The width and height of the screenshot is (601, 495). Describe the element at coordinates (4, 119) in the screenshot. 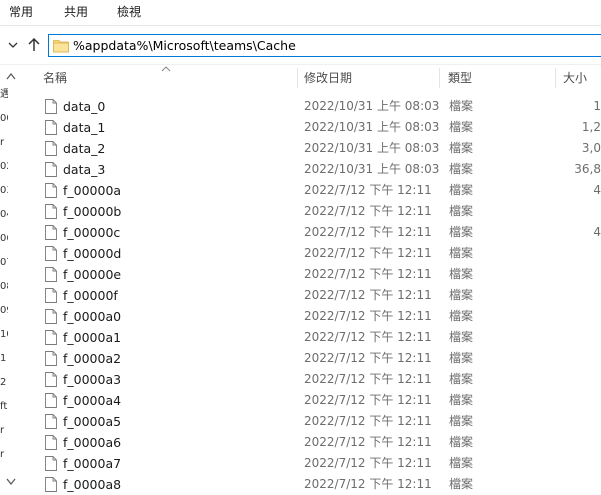

I see `navpane-item: 00` at that location.